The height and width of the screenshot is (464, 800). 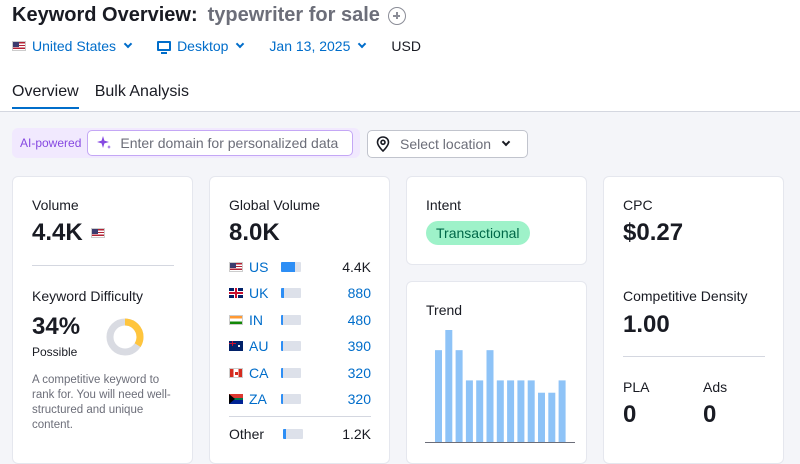 What do you see at coordinates (685, 296) in the screenshot?
I see `competitive-density-label: Competitive Density` at bounding box center [685, 296].